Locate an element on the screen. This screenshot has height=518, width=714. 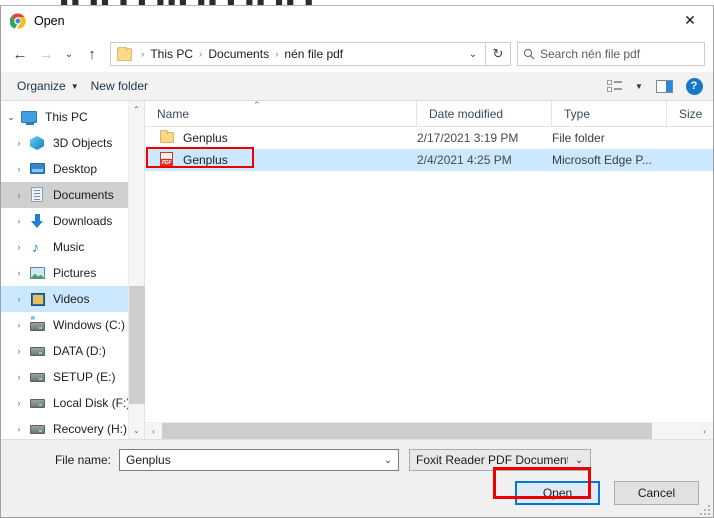
scroll-down-icon: ⌄ is located at coordinates (137, 430).